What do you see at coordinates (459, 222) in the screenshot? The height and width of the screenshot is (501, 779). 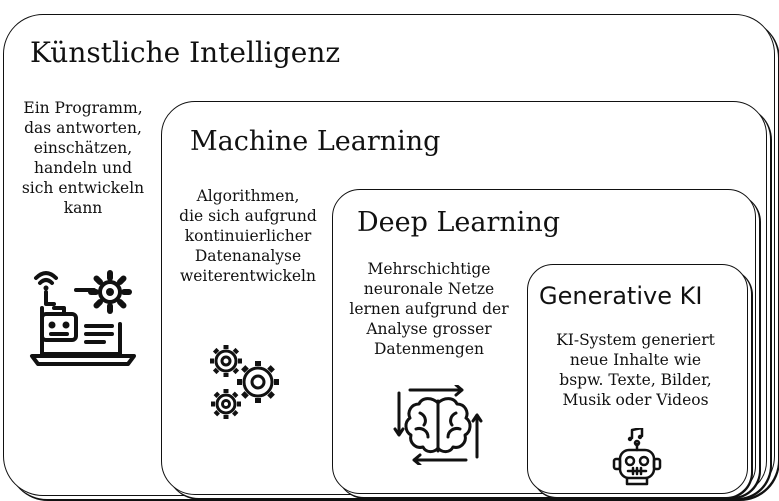 I see `dl-title: Deep Learning` at bounding box center [459, 222].